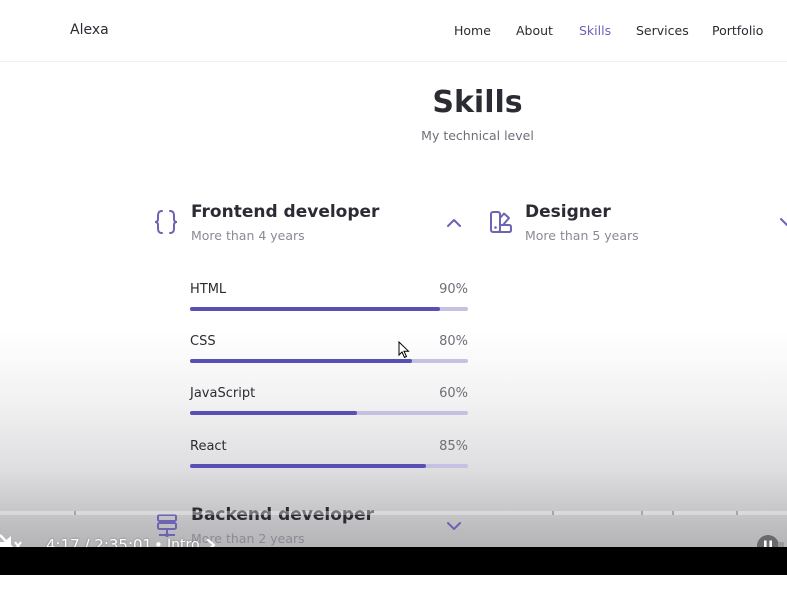  Describe the element at coordinates (393, 513) in the screenshot. I see `video-progress-bar` at that location.